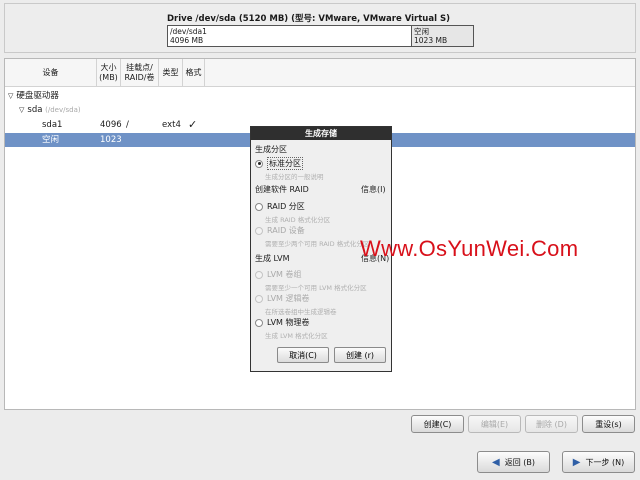 This screenshot has height=480, width=640. What do you see at coordinates (111, 125) in the screenshot?
I see `cell-size: 4096` at bounding box center [111, 125].